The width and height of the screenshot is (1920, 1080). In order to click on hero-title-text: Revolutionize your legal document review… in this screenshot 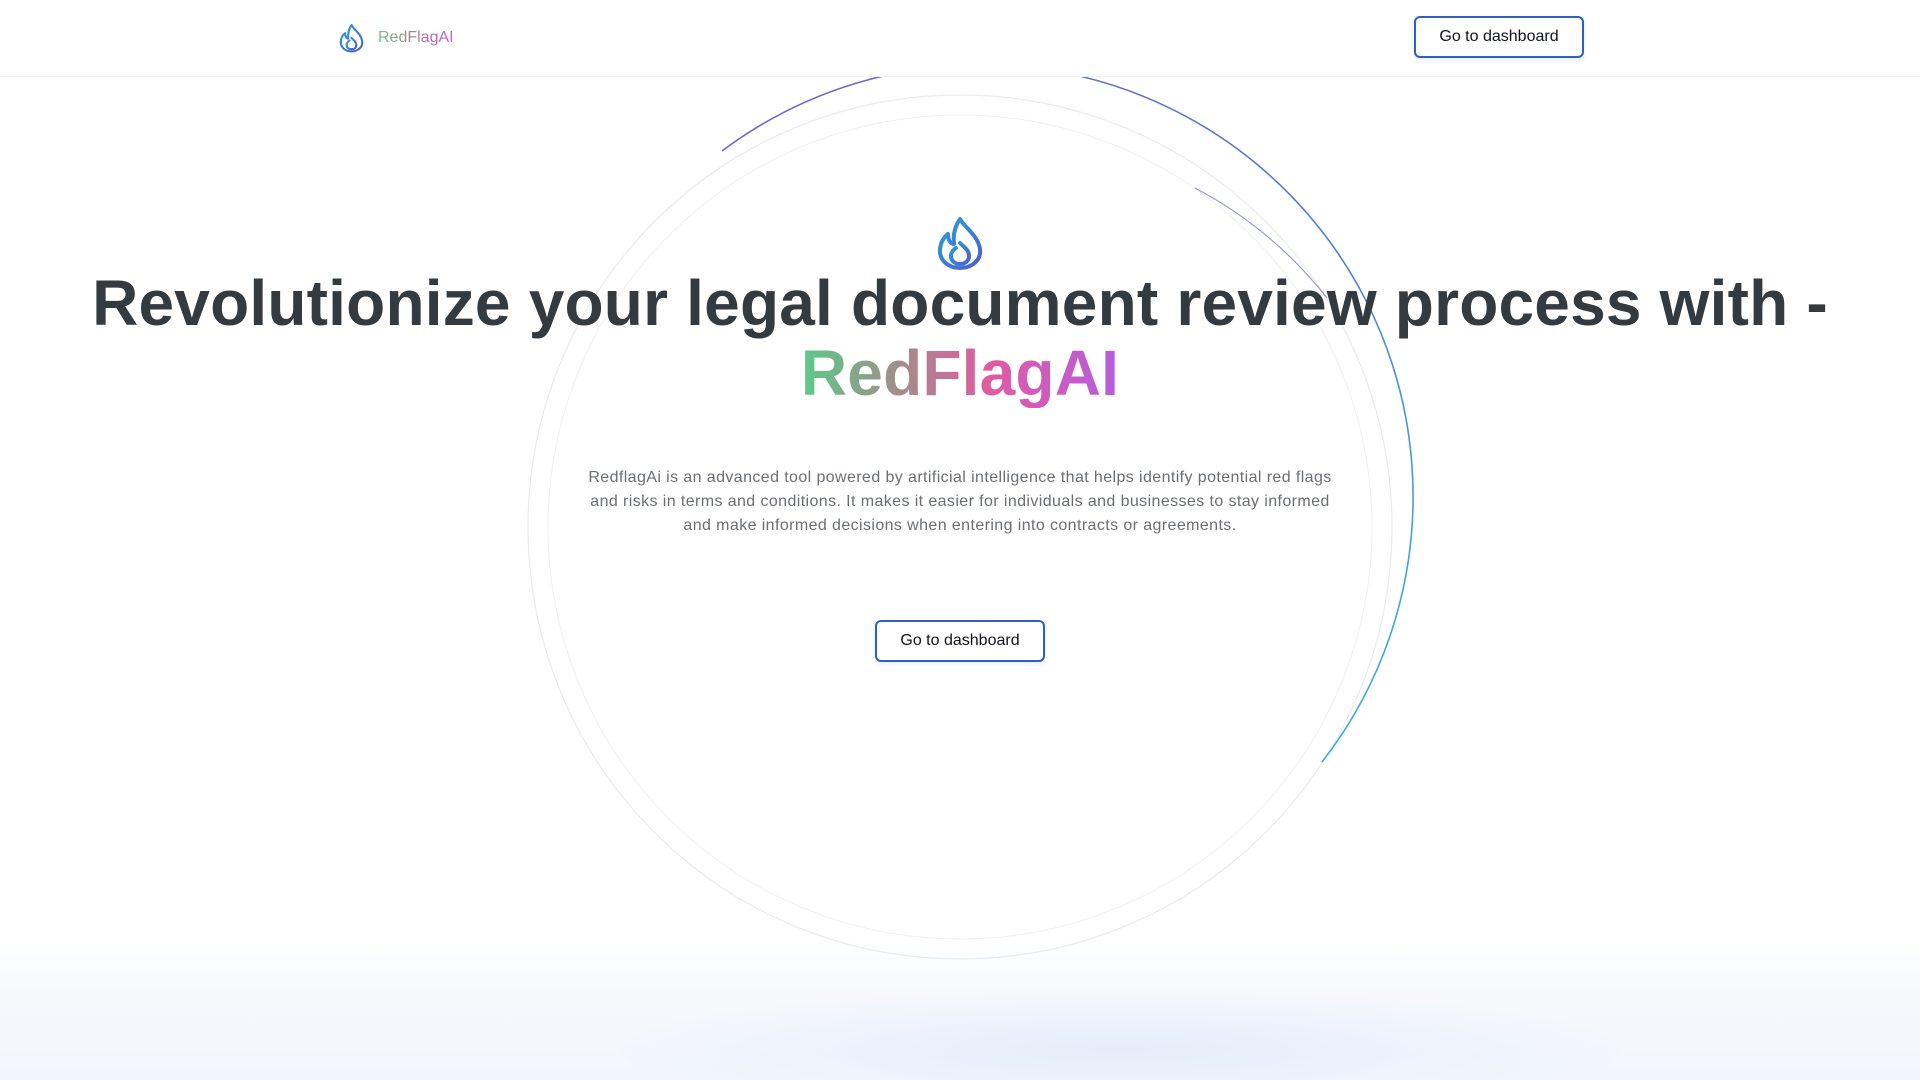, I will do `click(960, 303)`.